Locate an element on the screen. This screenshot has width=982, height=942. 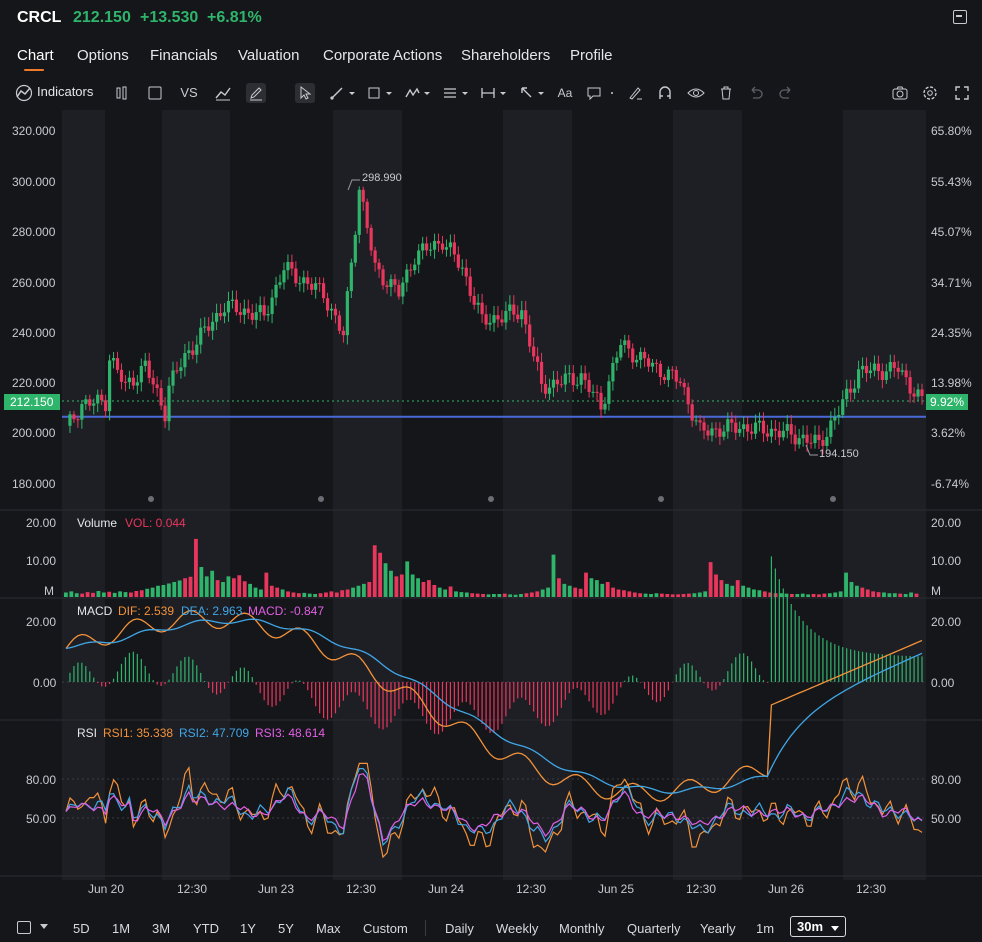
interval-daily: Daily is located at coordinates (459, 928).